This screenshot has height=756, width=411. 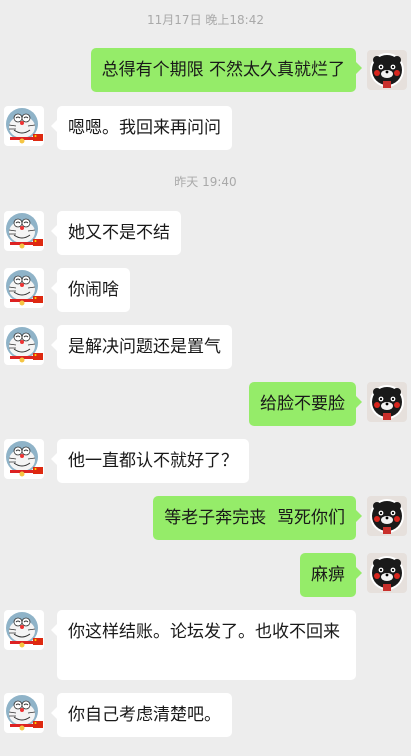 I want to click on outgoing-message-bubble: 给脸不要脸, so click(x=305, y=404).